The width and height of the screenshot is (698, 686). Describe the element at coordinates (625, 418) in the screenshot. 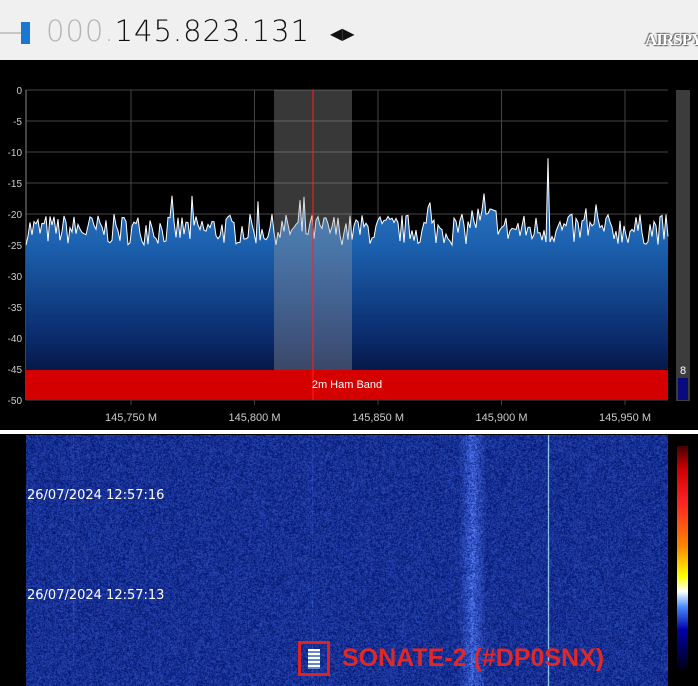

I see `x-tick-label: 145,950 M` at that location.